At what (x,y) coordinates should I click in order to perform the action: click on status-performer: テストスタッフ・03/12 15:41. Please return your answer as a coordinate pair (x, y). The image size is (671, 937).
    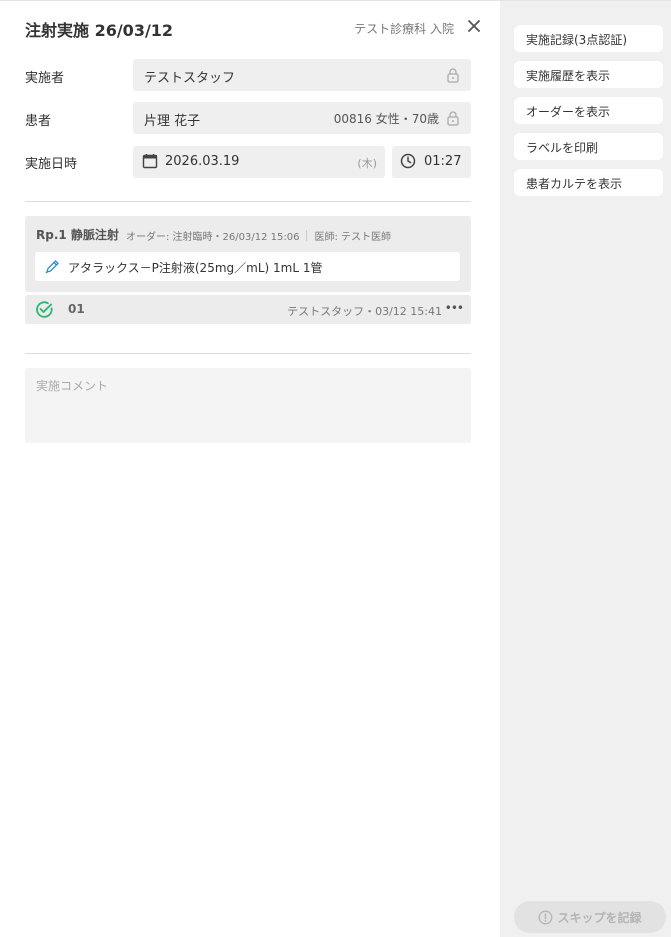
    Looking at the image, I should click on (364, 311).